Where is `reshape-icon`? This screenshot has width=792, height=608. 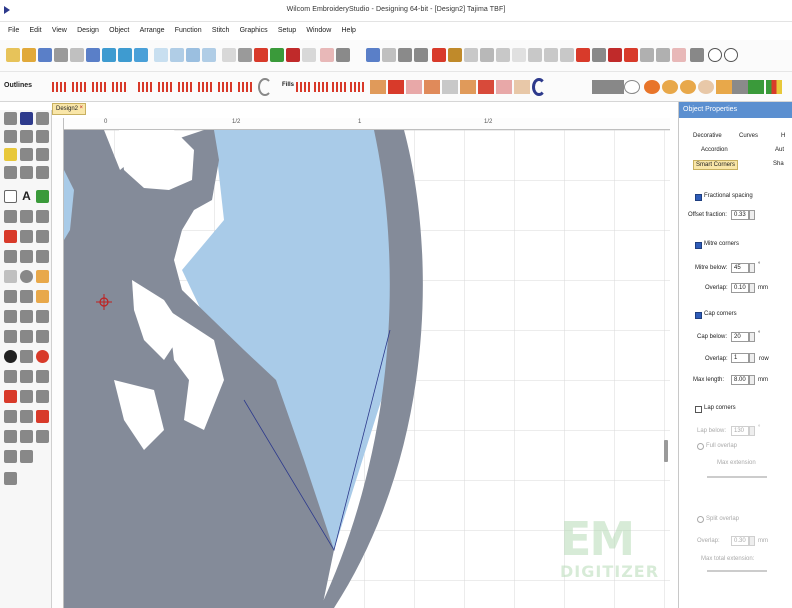 reshape-icon is located at coordinates (373, 55).